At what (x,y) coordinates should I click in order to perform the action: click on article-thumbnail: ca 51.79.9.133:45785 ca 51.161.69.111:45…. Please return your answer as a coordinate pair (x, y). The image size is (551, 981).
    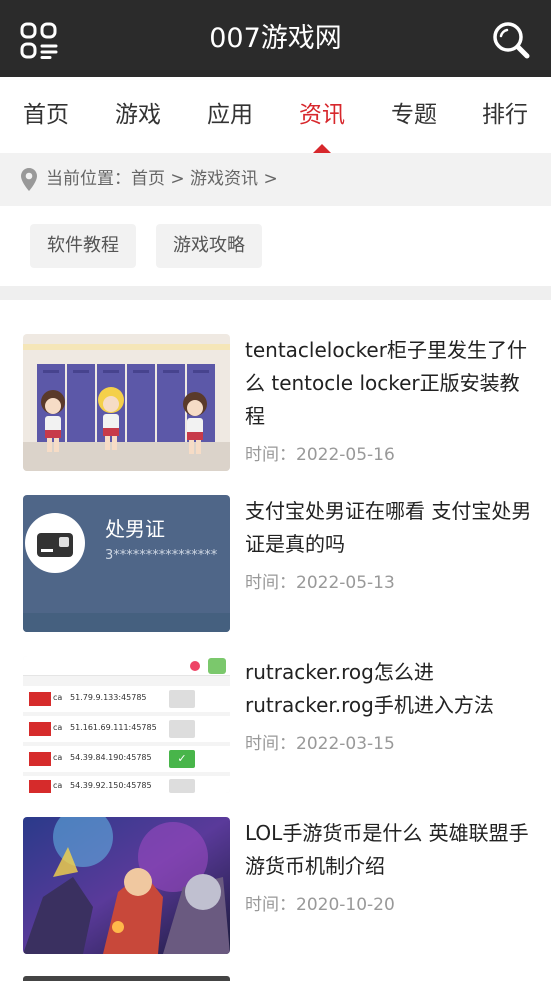
    Looking at the image, I should click on (126, 724).